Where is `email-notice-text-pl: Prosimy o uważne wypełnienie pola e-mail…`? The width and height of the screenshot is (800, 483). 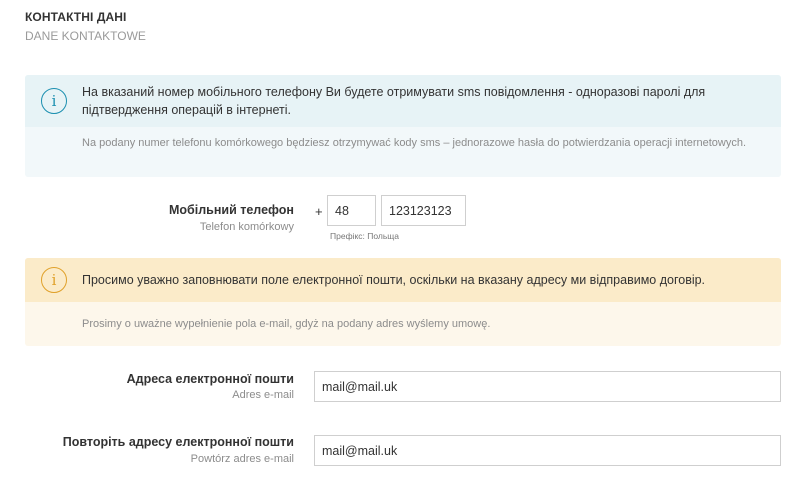
email-notice-text-pl: Prosimy o uważne wypełnienie pola e-mail… is located at coordinates (286, 324).